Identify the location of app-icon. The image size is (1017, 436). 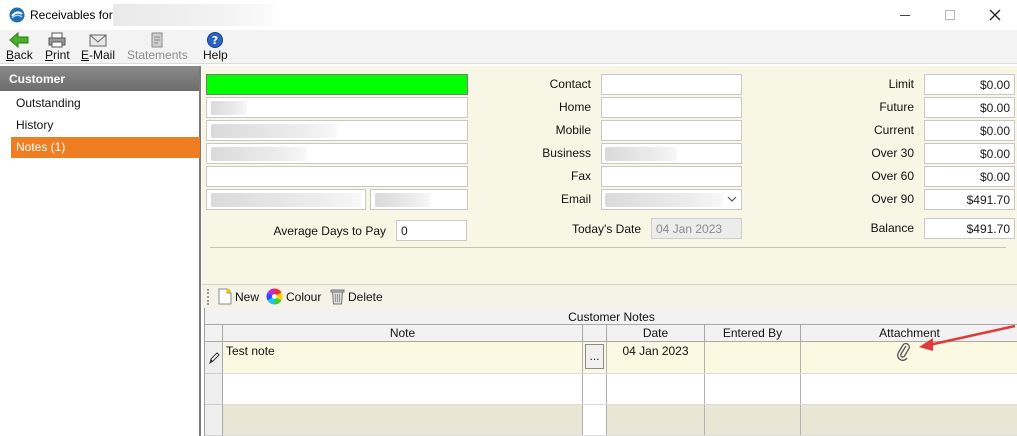
(17, 15).